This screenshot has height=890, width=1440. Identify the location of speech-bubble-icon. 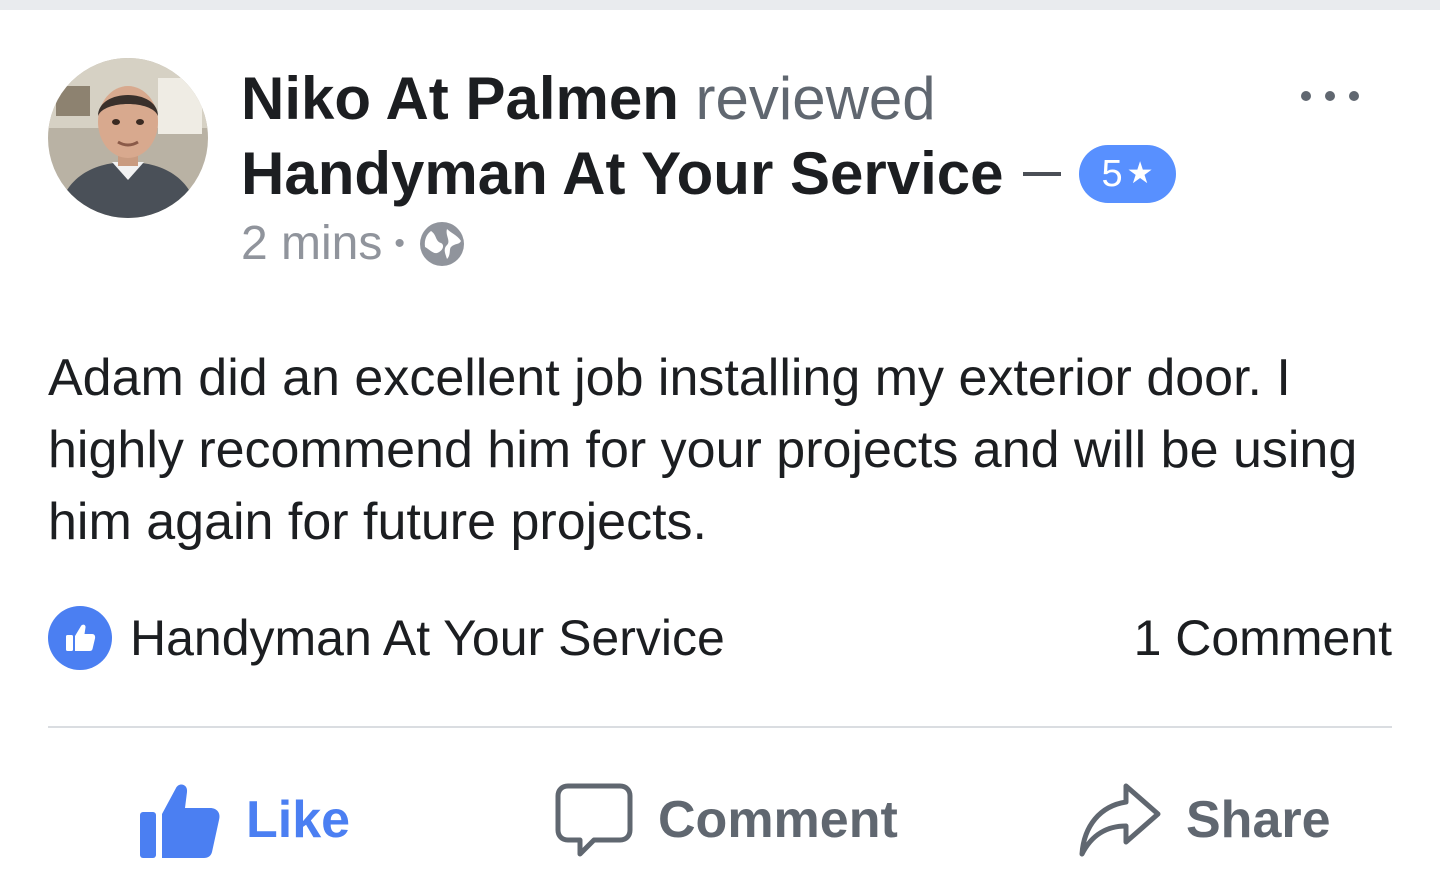
(594, 820).